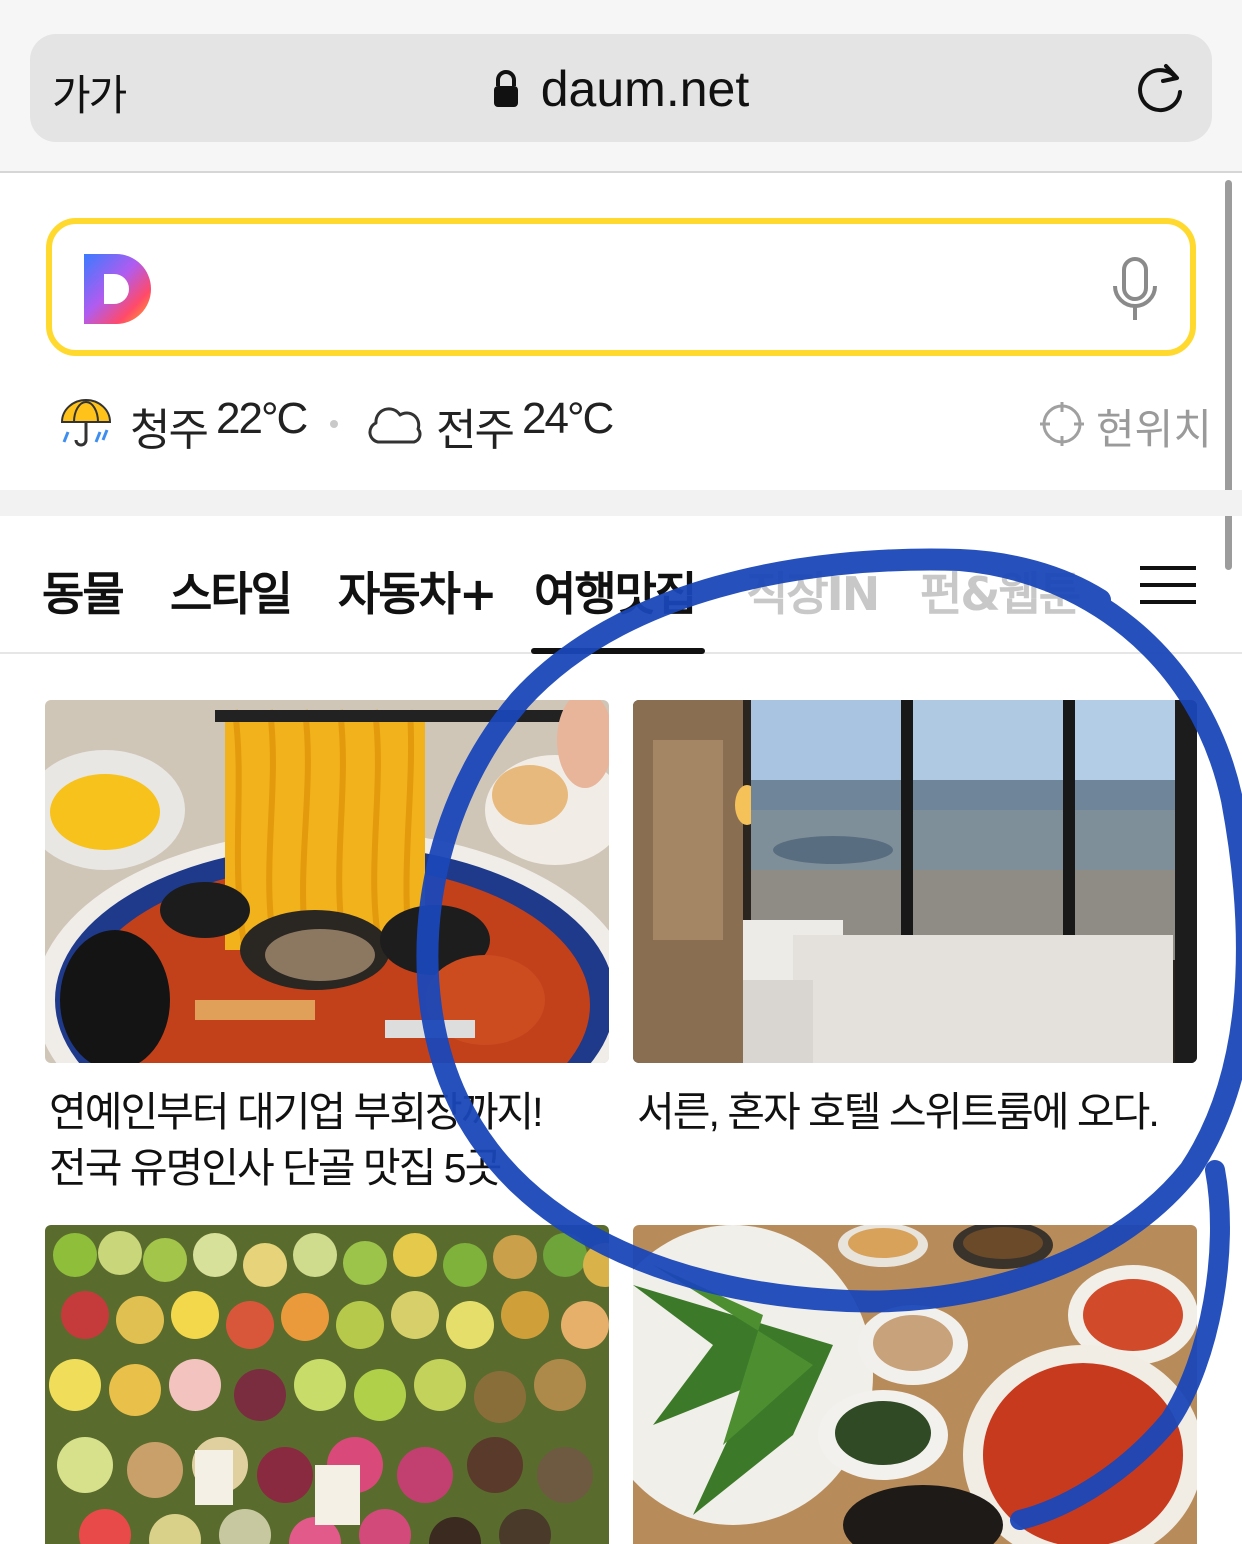  Describe the element at coordinates (615, 591) in the screenshot. I see `tab-travel-food: 여행맛집` at that location.